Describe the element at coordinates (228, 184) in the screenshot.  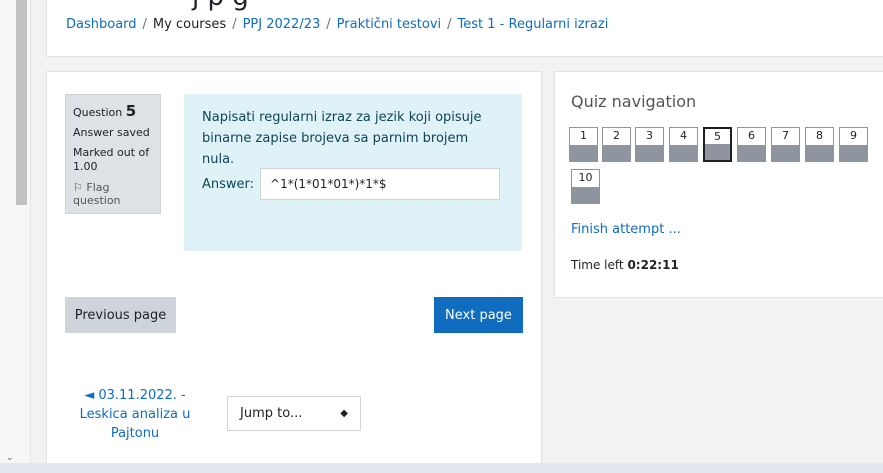
I see `answer-label: Answer:` at that location.